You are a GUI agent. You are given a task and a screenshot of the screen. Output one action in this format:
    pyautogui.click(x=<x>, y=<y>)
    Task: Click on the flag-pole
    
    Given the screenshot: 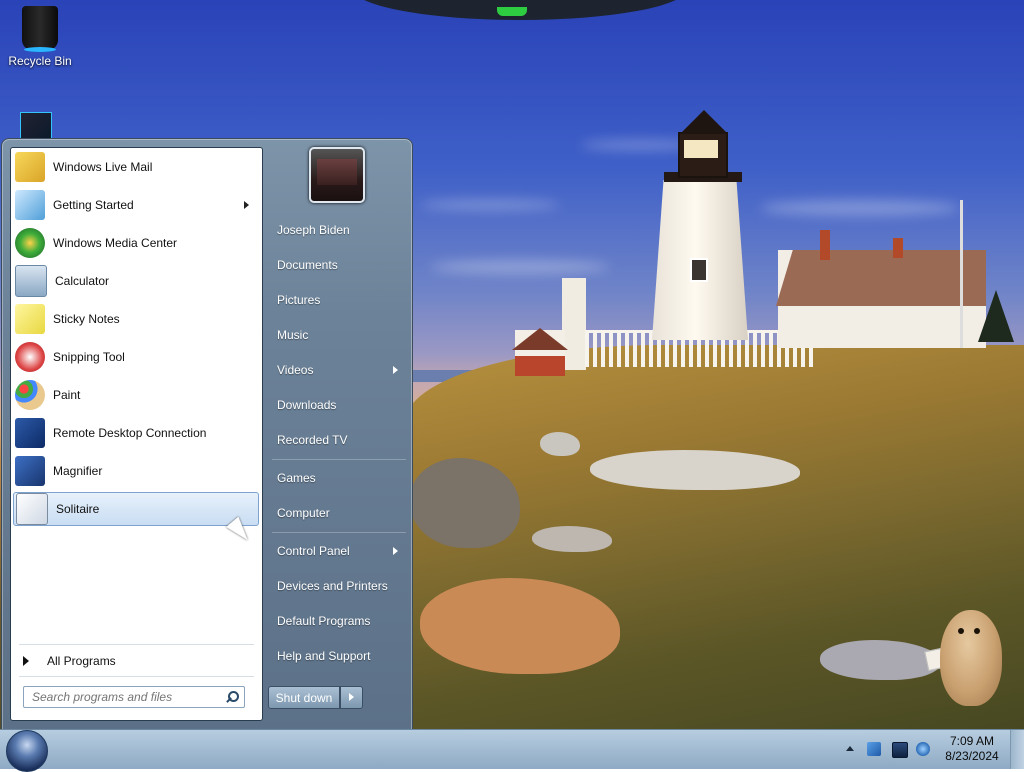 What is the action you would take?
    pyautogui.click(x=961, y=274)
    